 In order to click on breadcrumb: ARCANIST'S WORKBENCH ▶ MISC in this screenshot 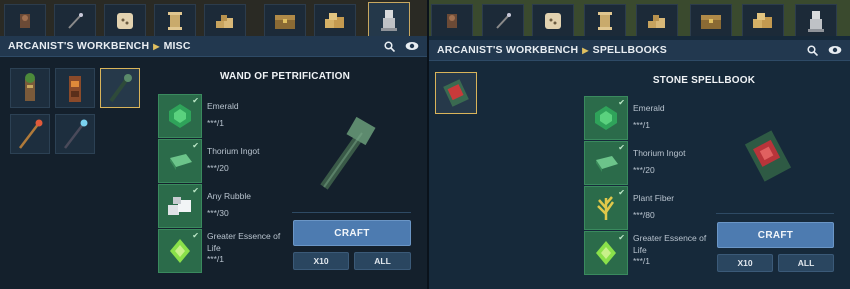, I will do `click(99, 46)`.